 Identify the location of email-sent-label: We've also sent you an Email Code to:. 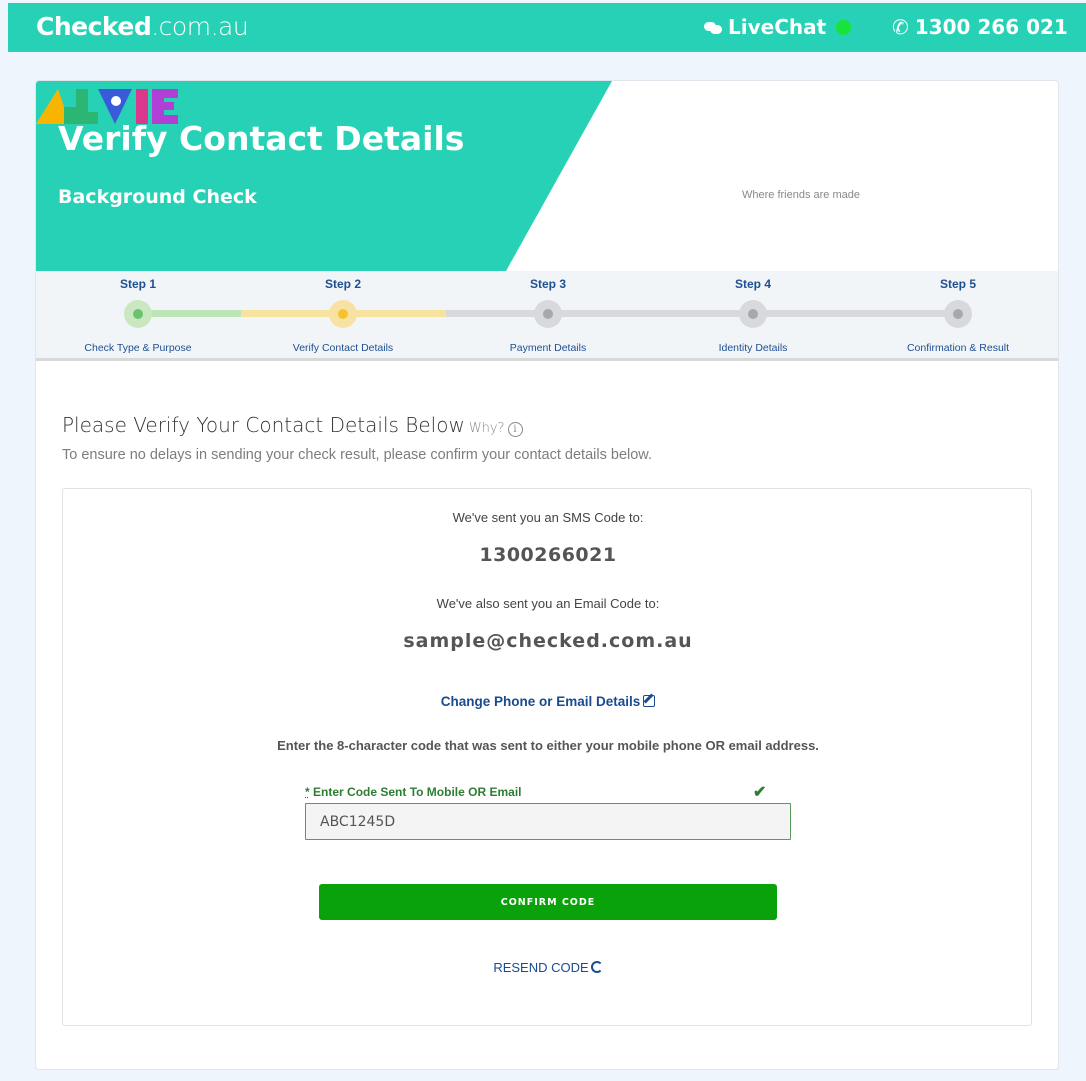
(548, 603).